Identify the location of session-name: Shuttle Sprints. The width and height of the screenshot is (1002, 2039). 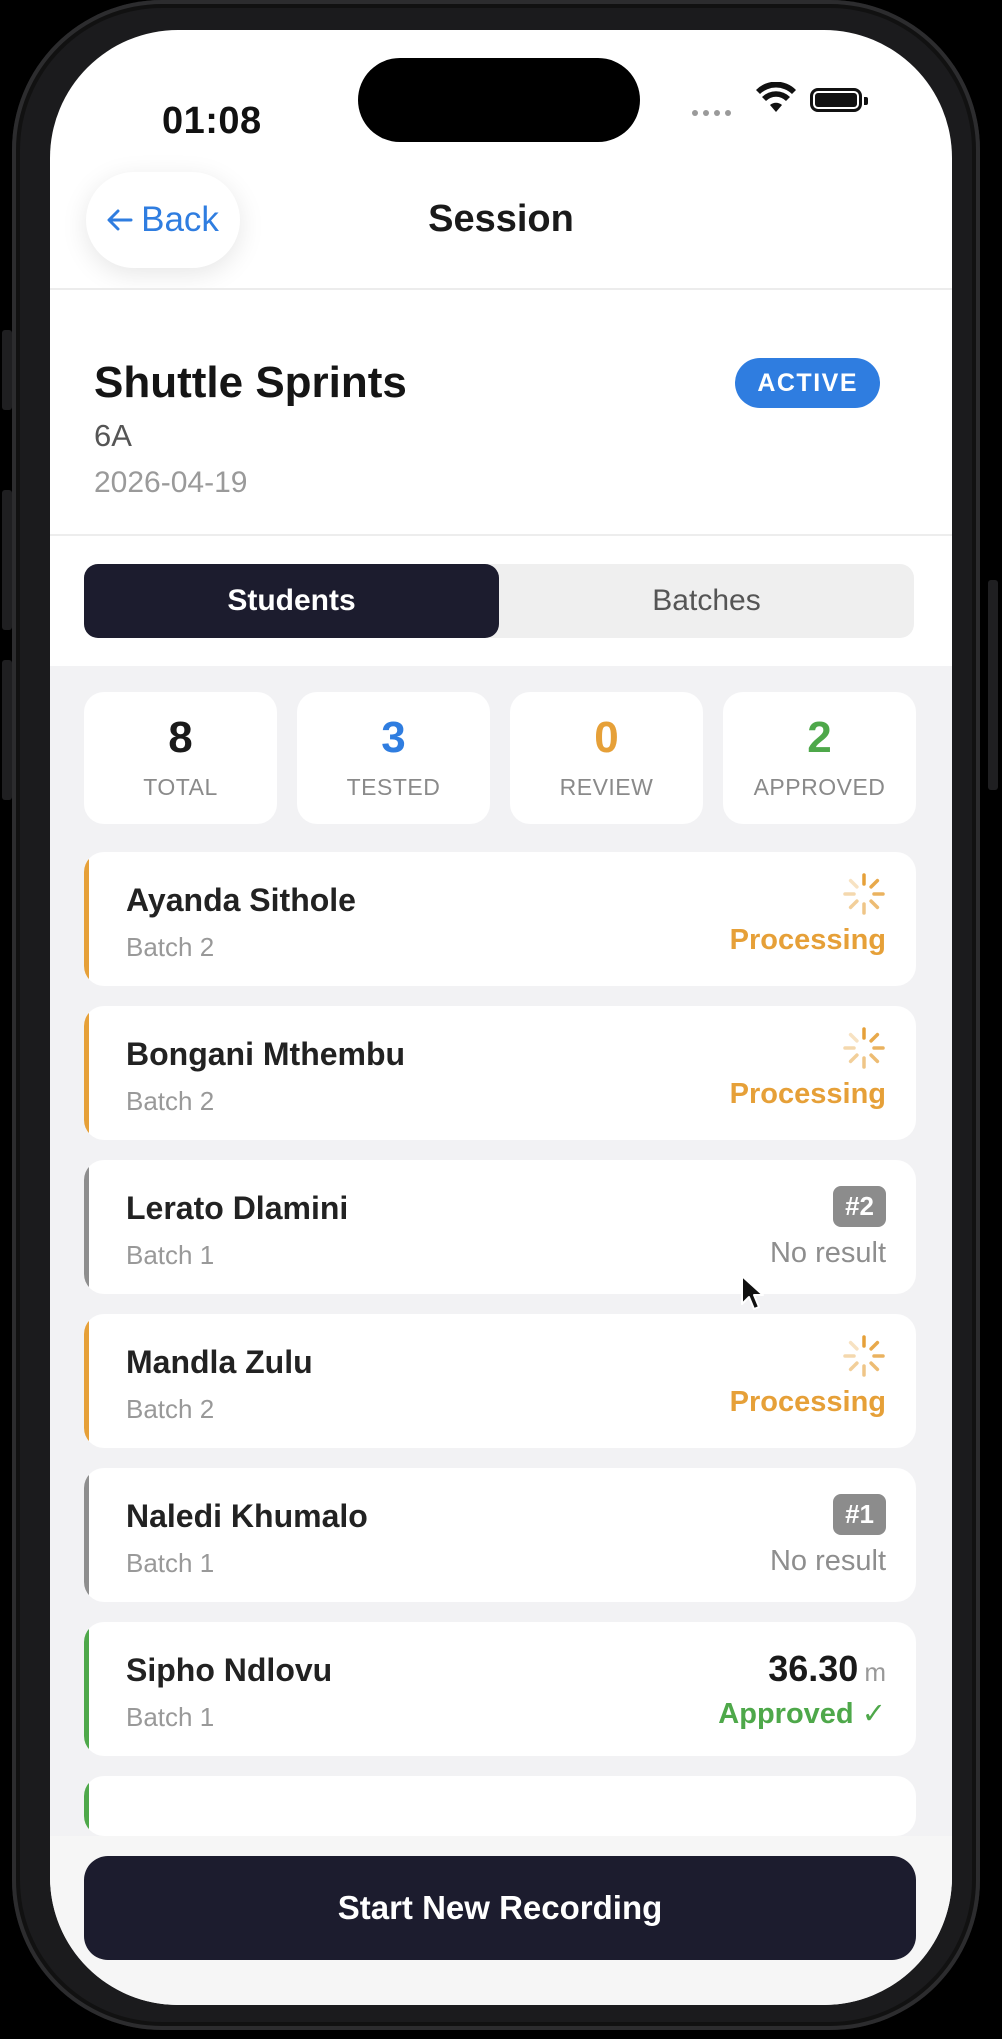
(250, 382).